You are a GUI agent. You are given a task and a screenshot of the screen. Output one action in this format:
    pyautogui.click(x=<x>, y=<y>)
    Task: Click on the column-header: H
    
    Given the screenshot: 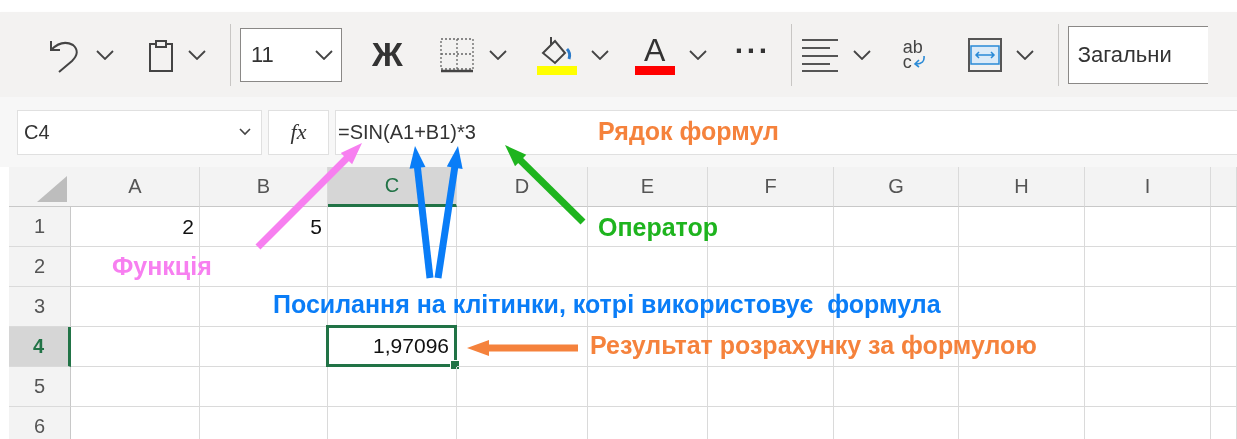 What is the action you would take?
    pyautogui.click(x=1022, y=187)
    